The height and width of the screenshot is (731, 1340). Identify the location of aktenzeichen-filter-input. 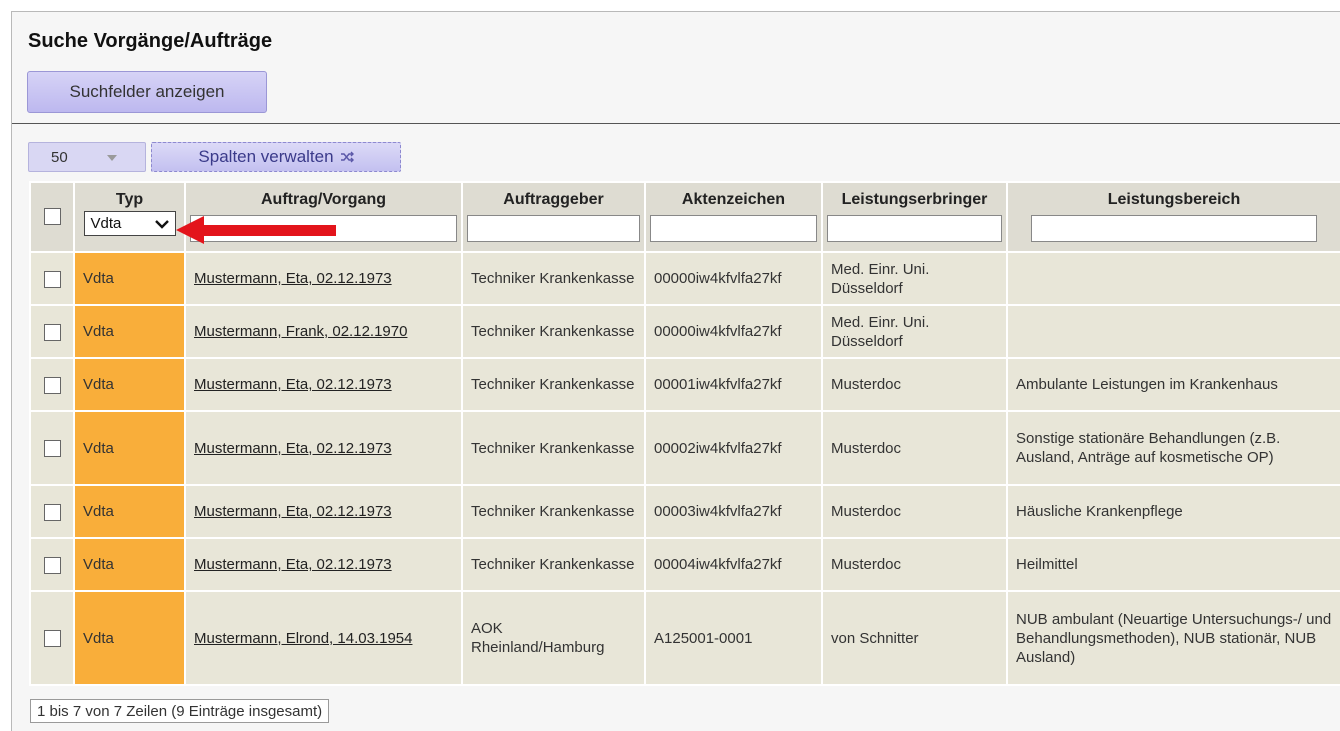
(733, 228).